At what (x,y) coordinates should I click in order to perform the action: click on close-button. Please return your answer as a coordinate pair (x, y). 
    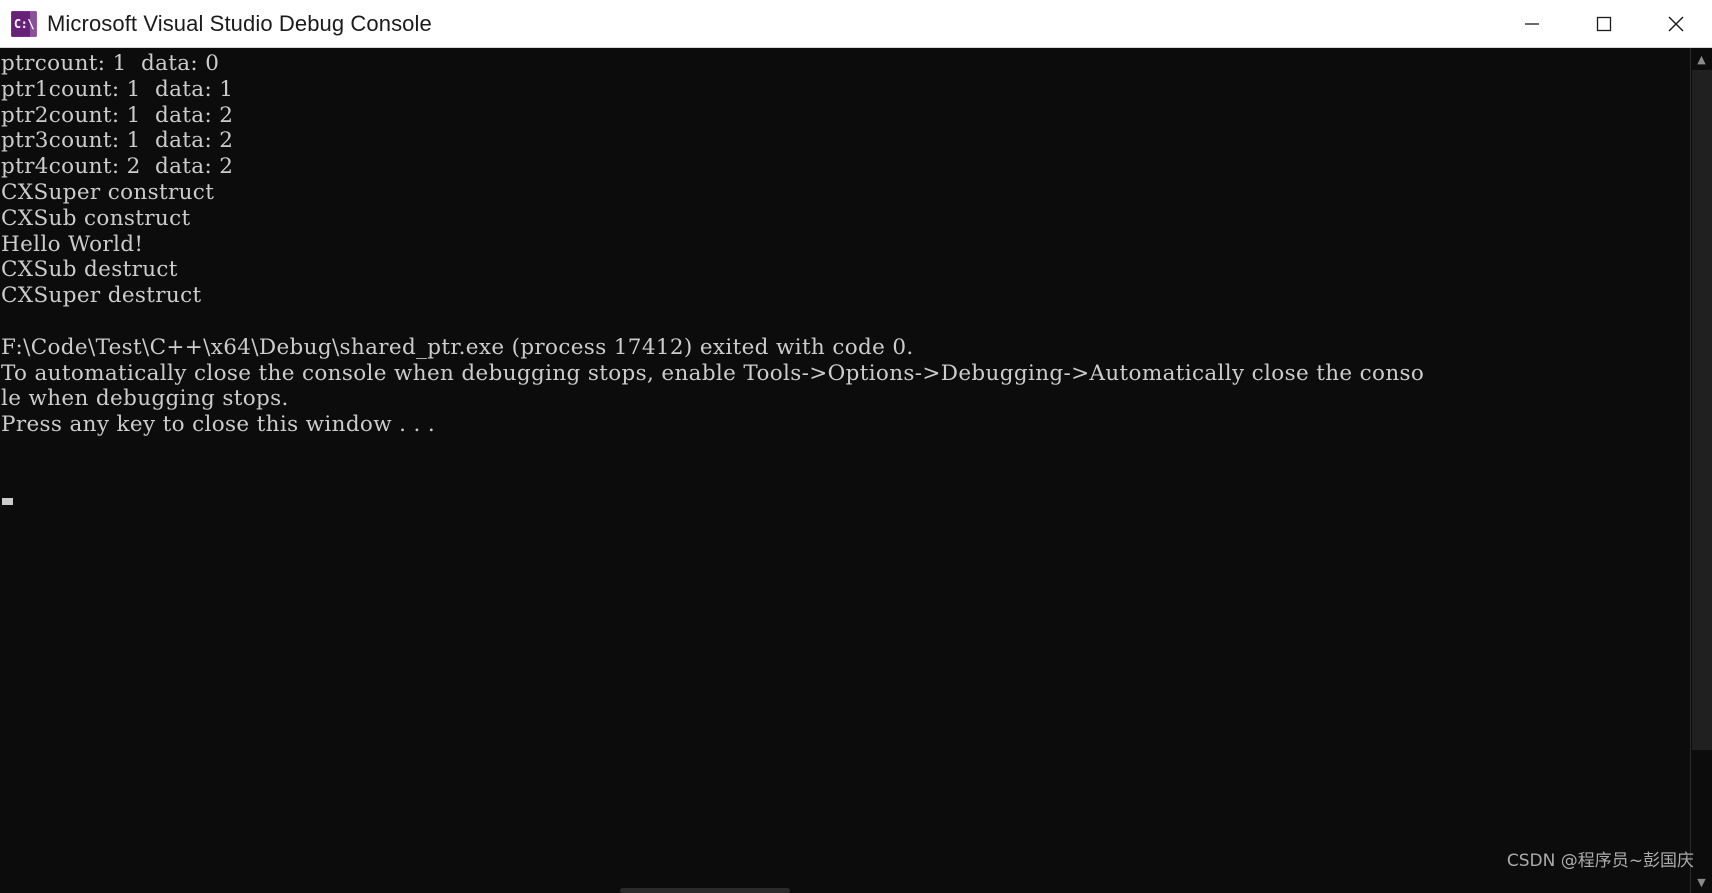
    Looking at the image, I should click on (1676, 23).